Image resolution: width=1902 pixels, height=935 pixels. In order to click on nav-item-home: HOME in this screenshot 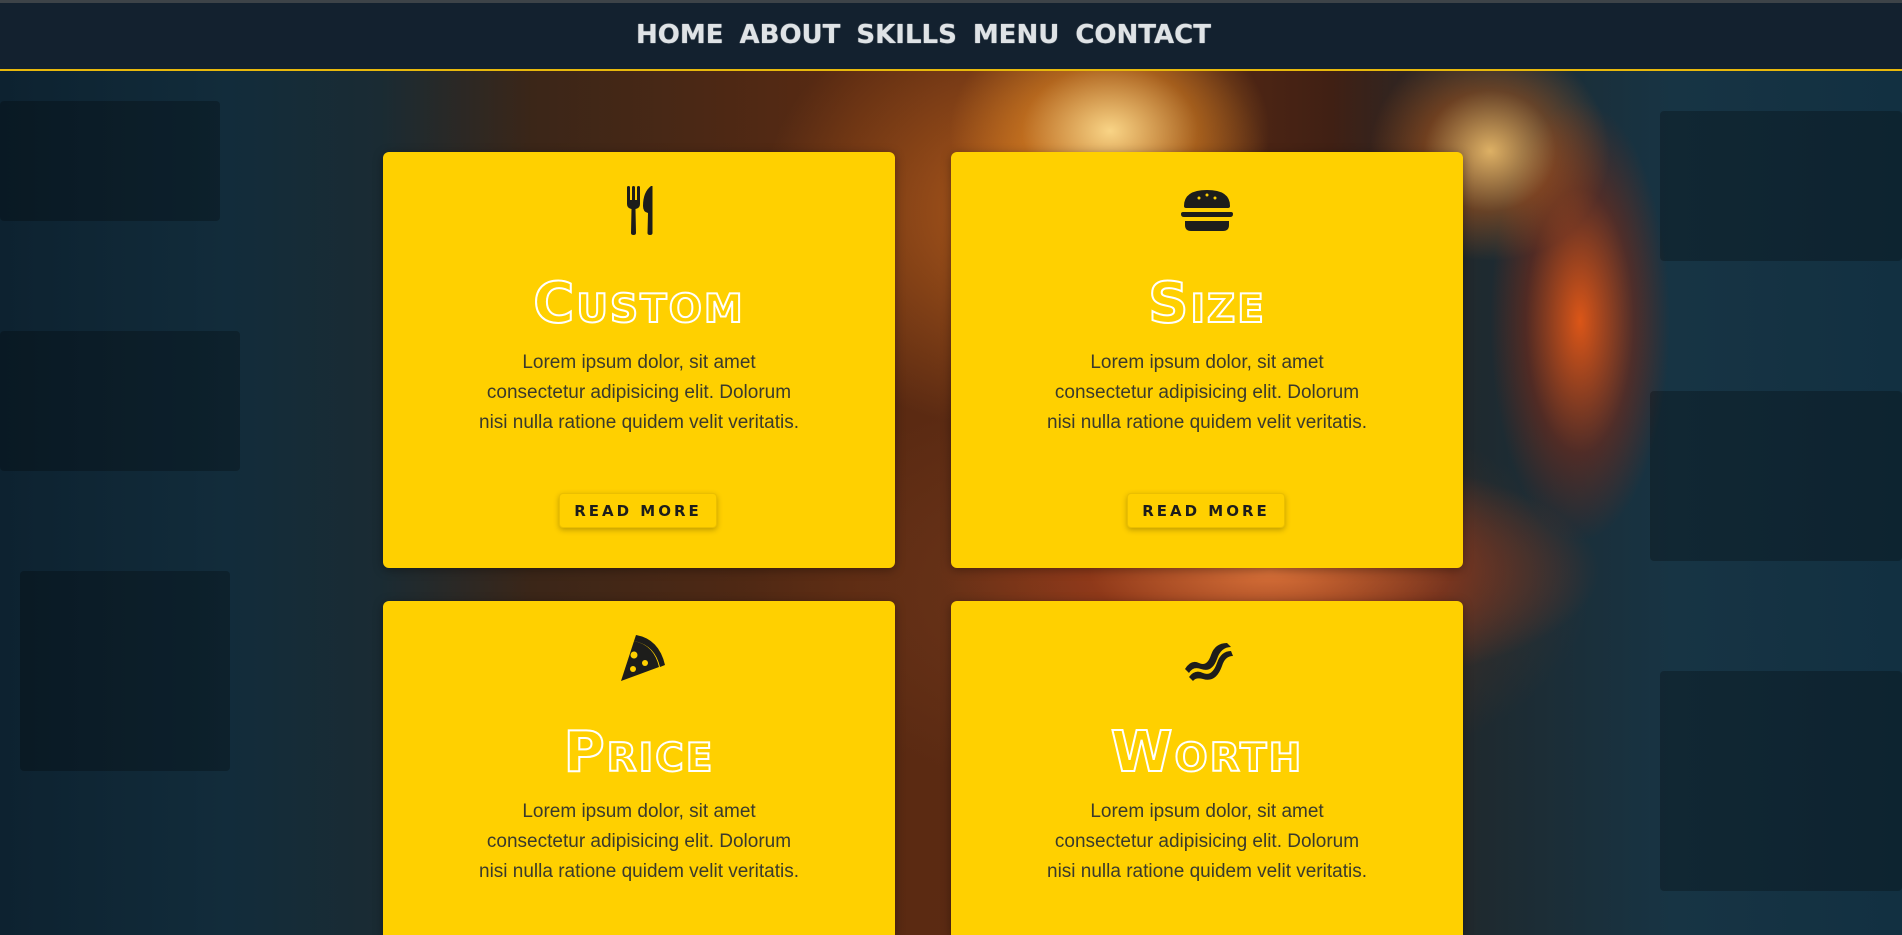, I will do `click(680, 35)`.